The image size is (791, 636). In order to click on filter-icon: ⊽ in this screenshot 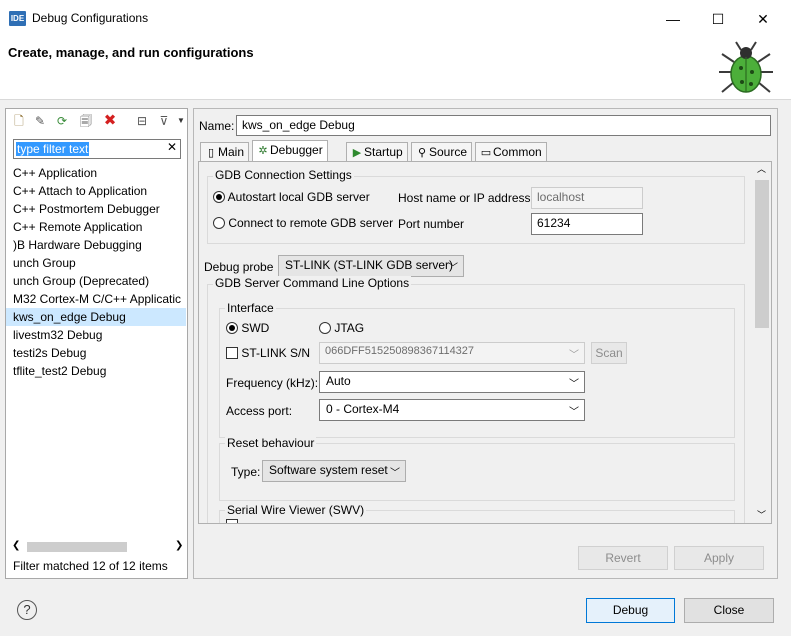, I will do `click(164, 121)`.